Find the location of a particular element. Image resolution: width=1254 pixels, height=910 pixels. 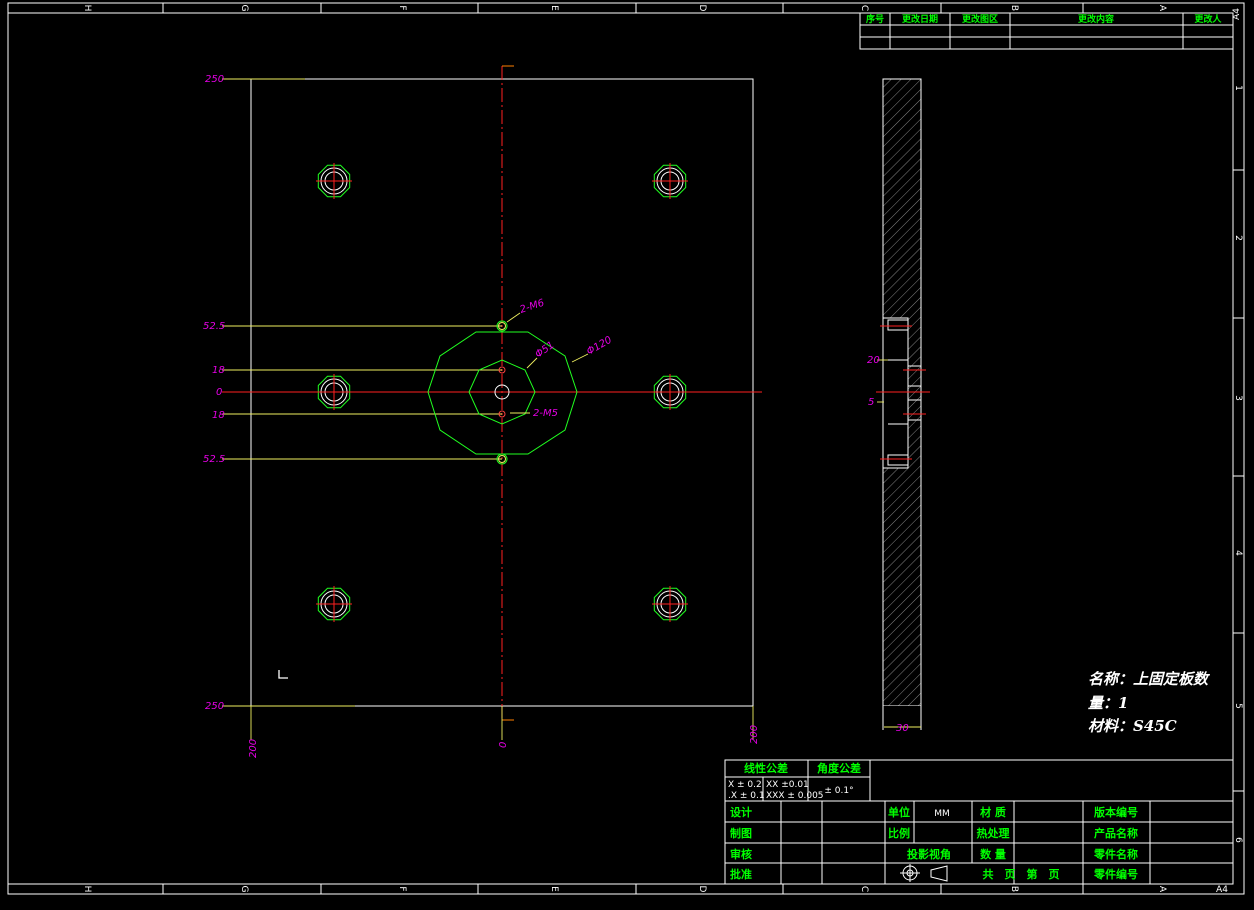

zone-row-4: 4 is located at coordinates (1238, 553).